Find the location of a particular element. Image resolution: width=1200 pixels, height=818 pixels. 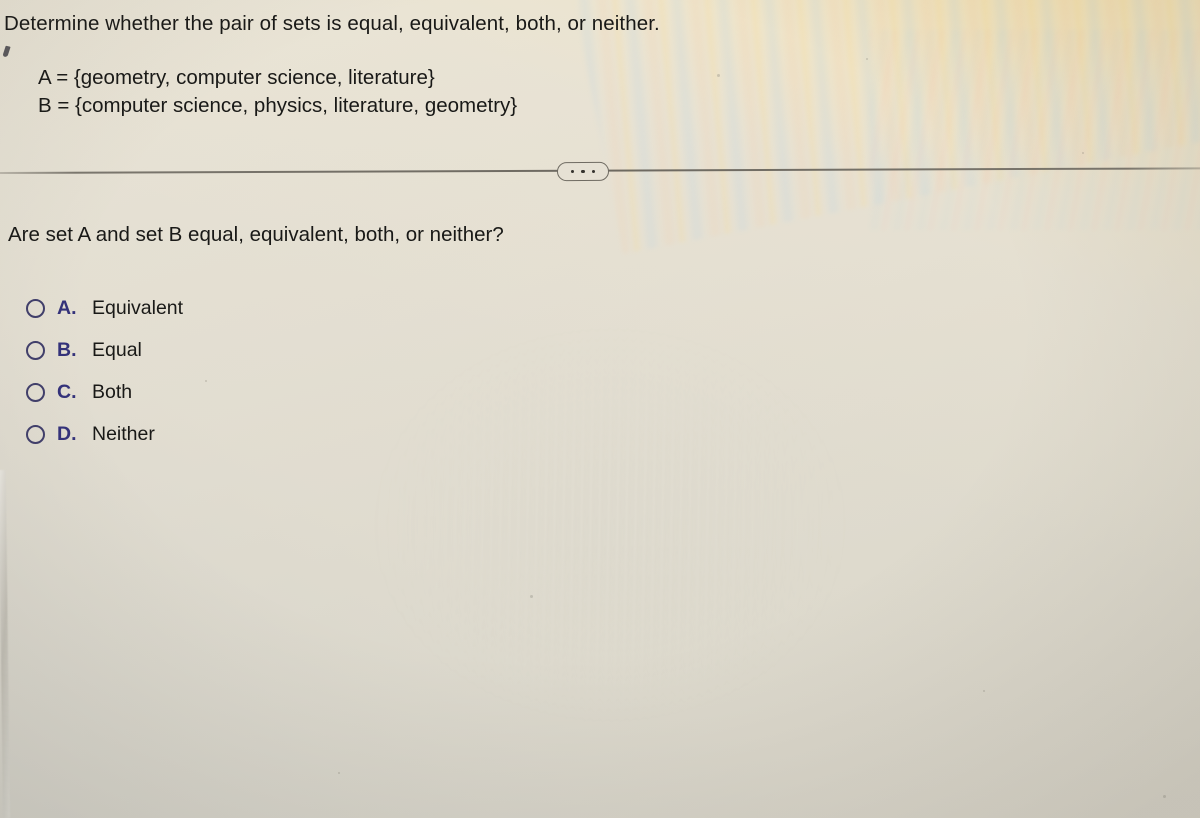

option-row-b: B. Equal is located at coordinates (91, 350).